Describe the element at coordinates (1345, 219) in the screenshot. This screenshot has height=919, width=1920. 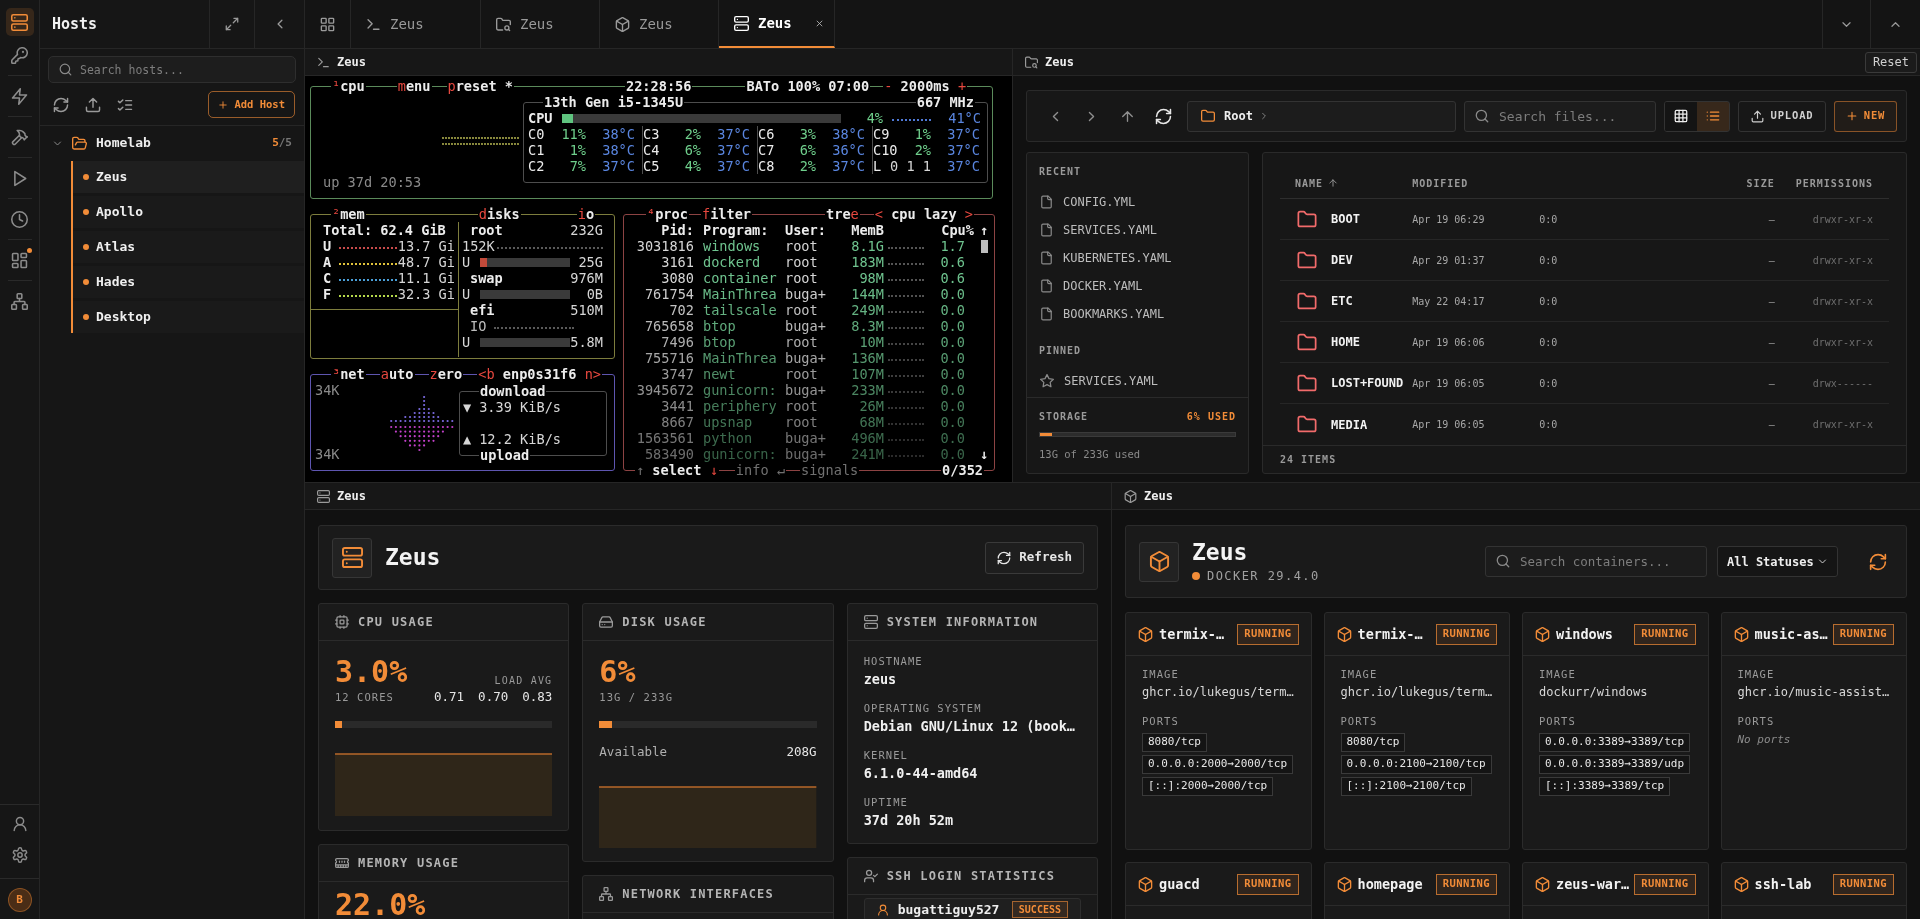
I see `file-name: BOOT` at that location.